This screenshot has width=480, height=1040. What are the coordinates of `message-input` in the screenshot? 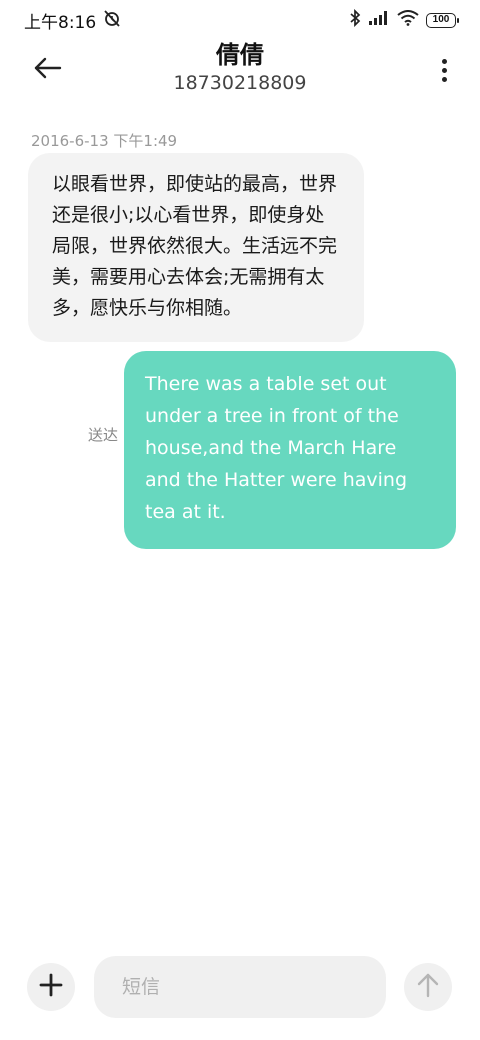 It's located at (240, 987).